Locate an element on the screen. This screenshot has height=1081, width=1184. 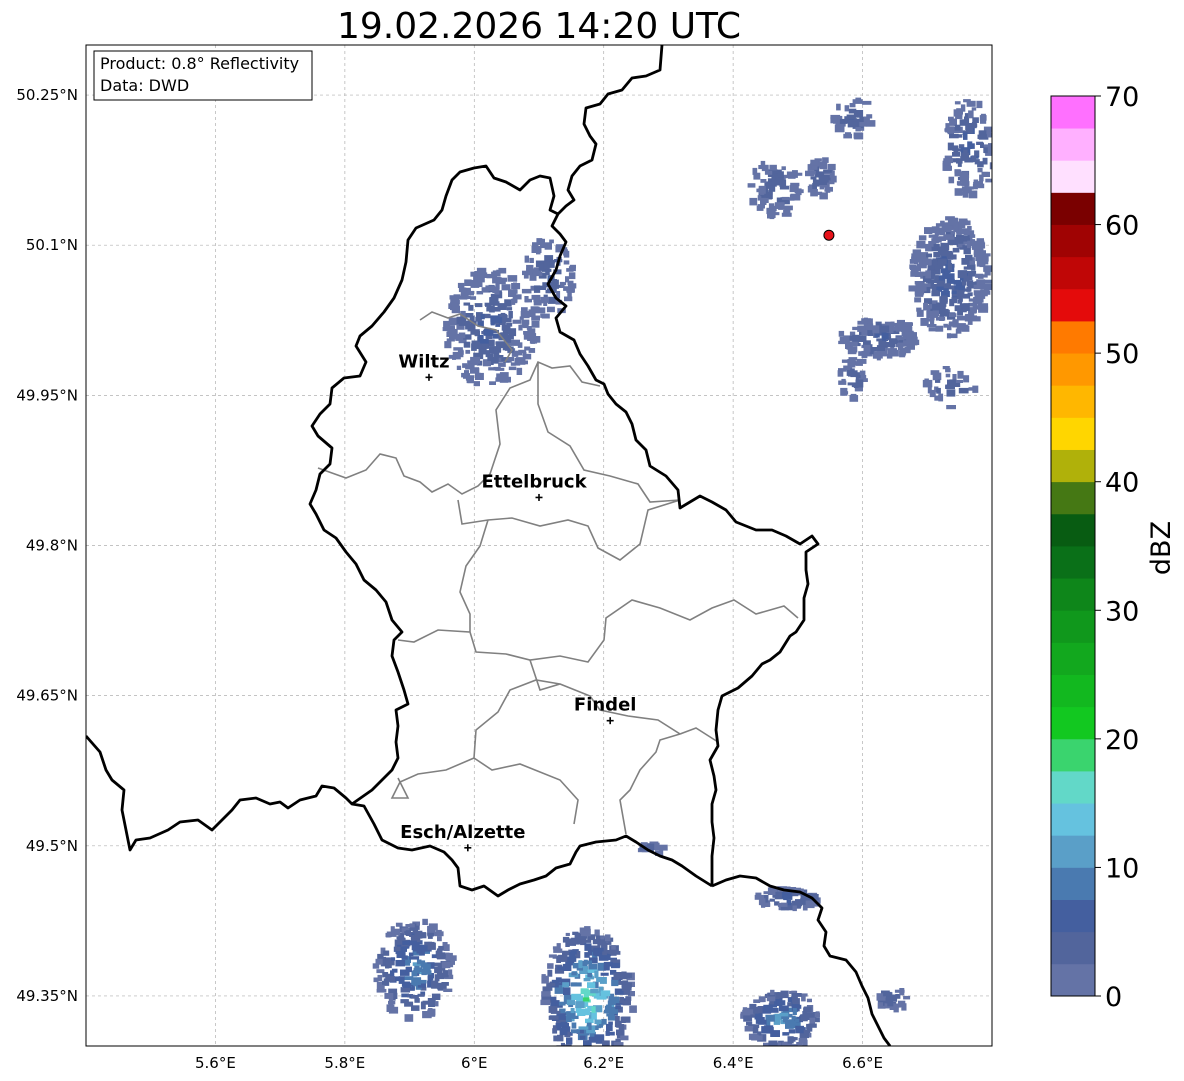
city-label: Findel is located at coordinates (605, 705).